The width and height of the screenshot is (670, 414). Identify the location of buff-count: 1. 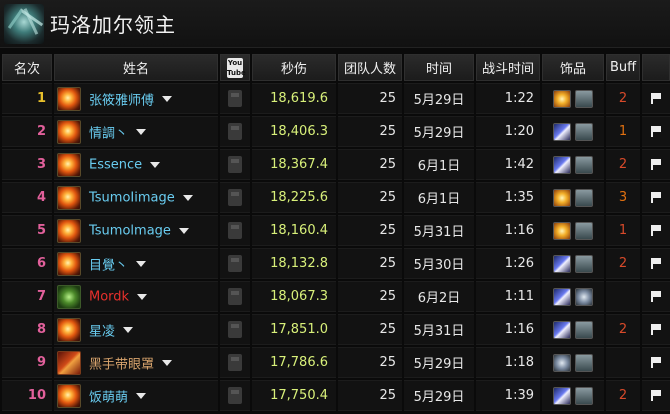
(623, 230).